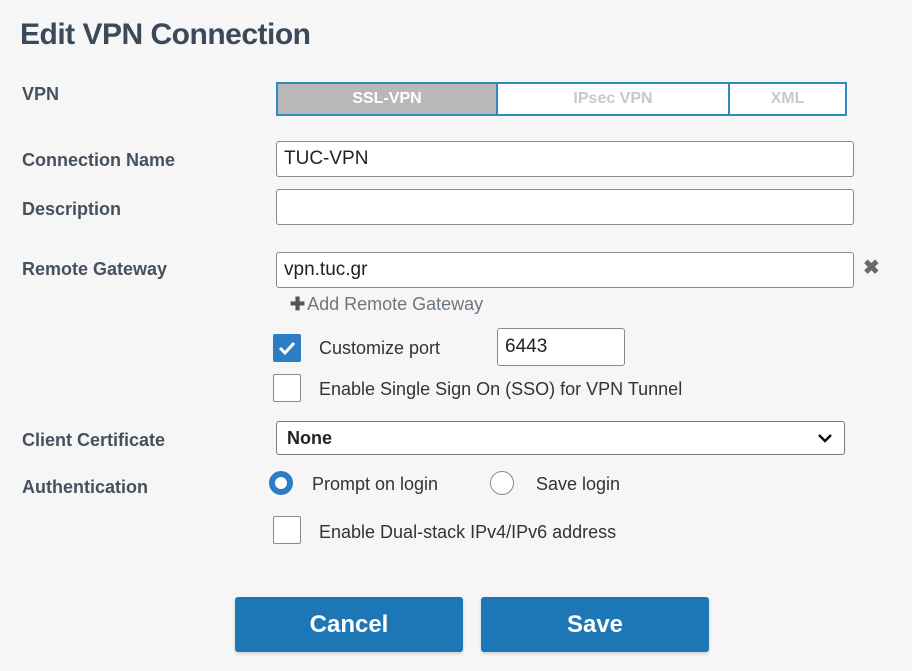 The height and width of the screenshot is (671, 912). I want to click on description-label: Description, so click(72, 209).